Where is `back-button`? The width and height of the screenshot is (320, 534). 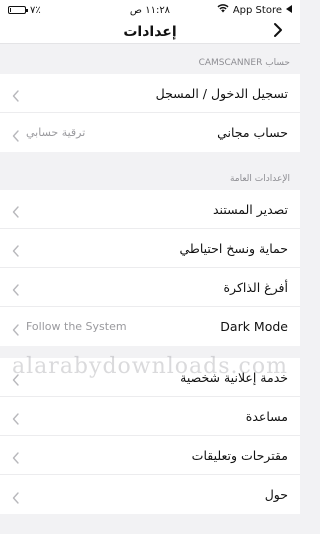 back-button is located at coordinates (278, 32).